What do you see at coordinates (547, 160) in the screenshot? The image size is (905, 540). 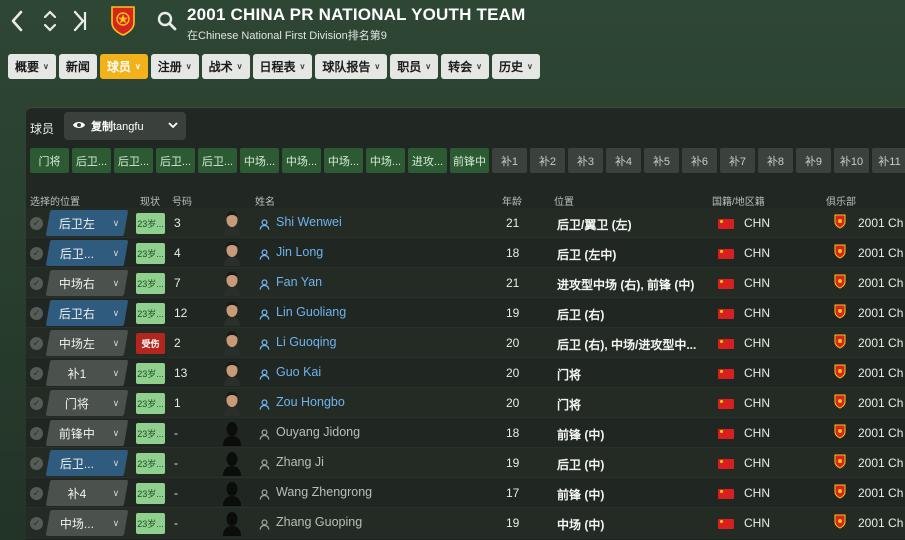 I see `position-chip: 补2` at bounding box center [547, 160].